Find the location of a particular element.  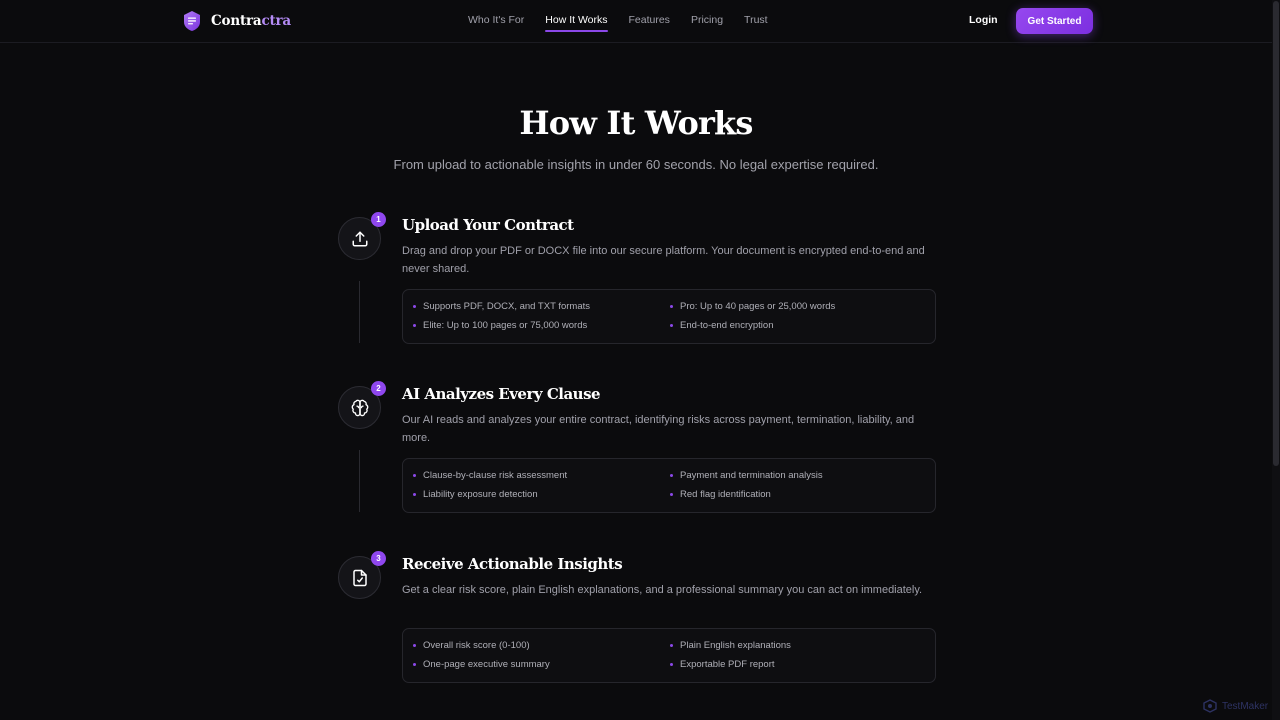

feature-item: Plain English explanations is located at coordinates (730, 645).